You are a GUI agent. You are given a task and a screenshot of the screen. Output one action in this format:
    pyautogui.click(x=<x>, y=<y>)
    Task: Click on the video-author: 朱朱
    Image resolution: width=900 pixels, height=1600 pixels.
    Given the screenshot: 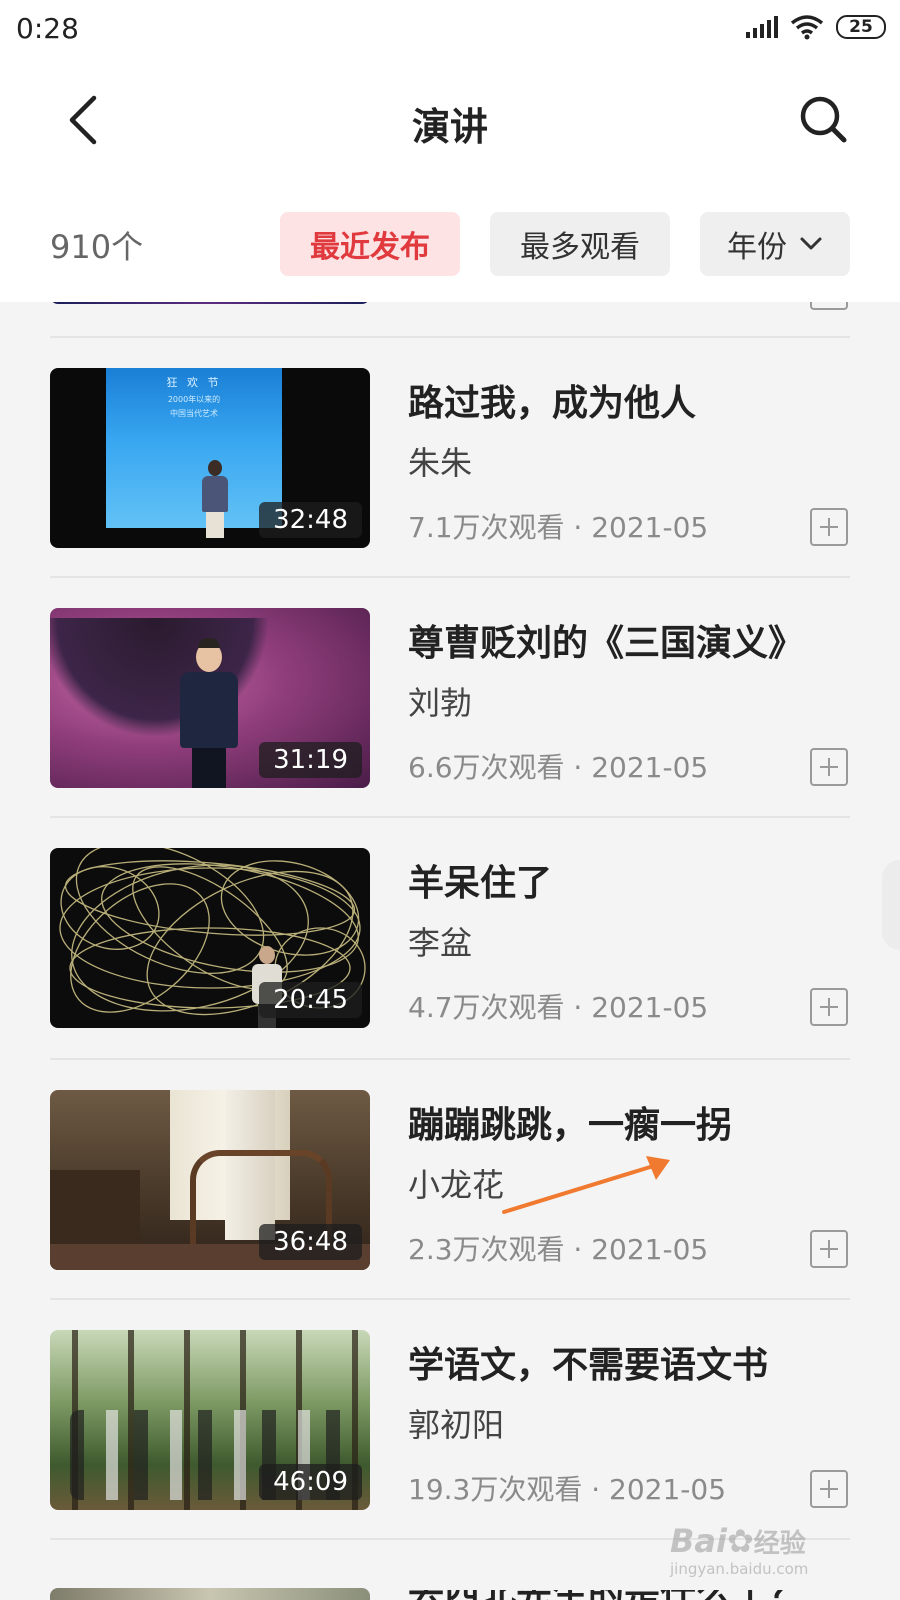 What is the action you would take?
    pyautogui.click(x=440, y=463)
    